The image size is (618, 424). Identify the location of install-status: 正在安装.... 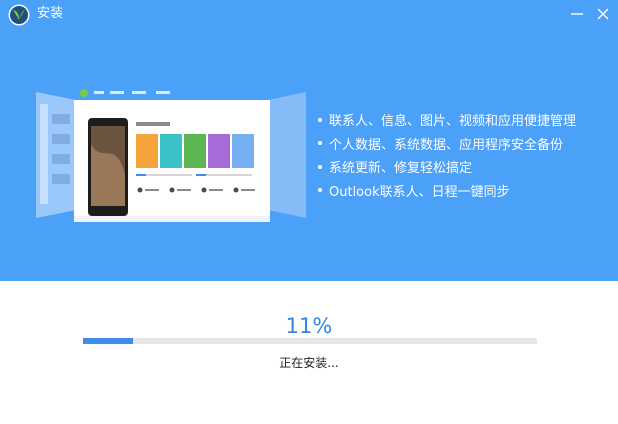
(309, 363).